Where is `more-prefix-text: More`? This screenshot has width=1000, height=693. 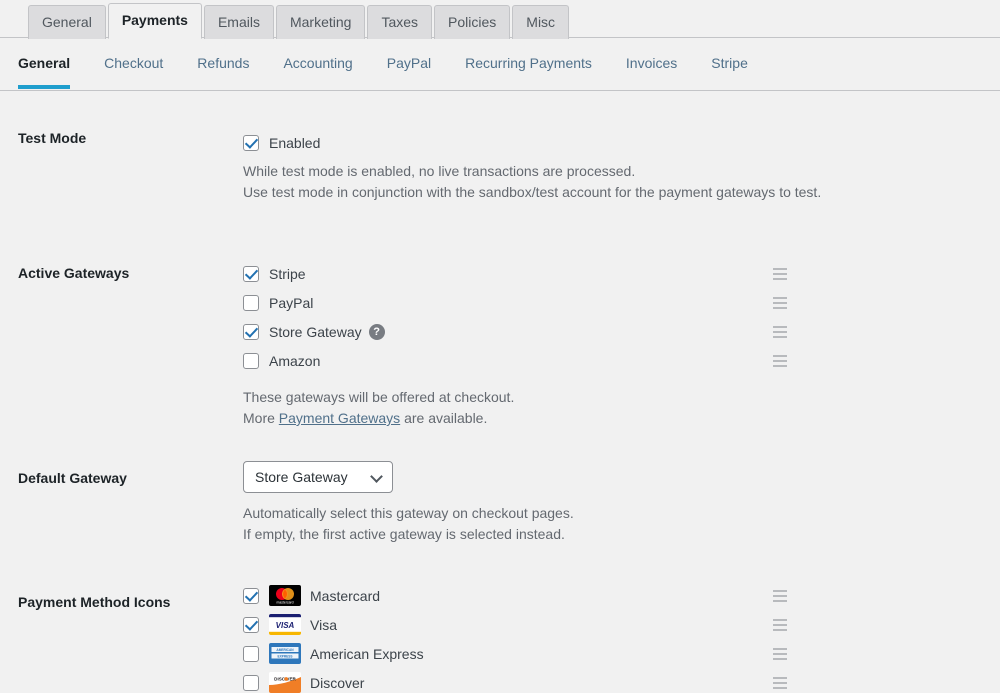 more-prefix-text: More is located at coordinates (261, 418).